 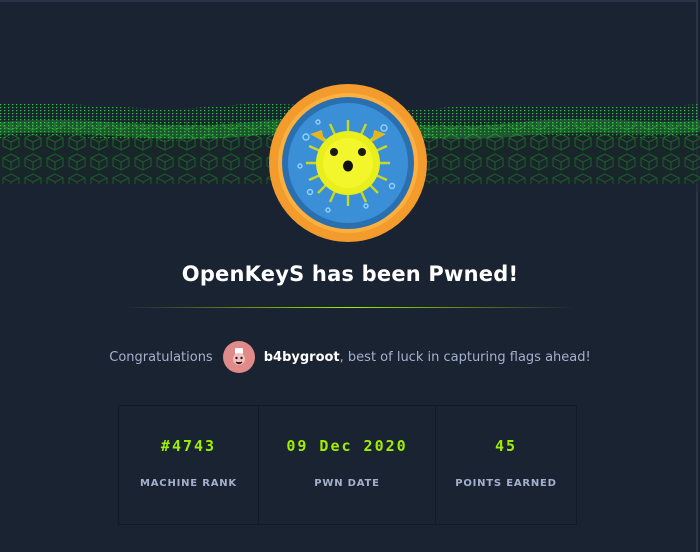 What do you see at coordinates (302, 357) in the screenshot?
I see `username-link: b4bygroot` at bounding box center [302, 357].